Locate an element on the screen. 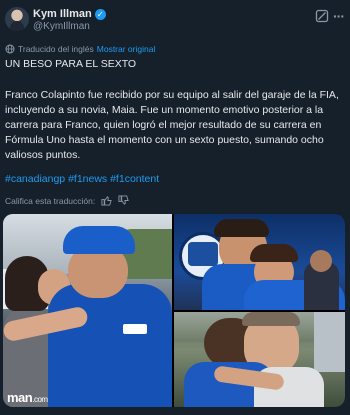 The height and width of the screenshot is (415, 350). media-watermark: man.com is located at coordinates (27, 397).